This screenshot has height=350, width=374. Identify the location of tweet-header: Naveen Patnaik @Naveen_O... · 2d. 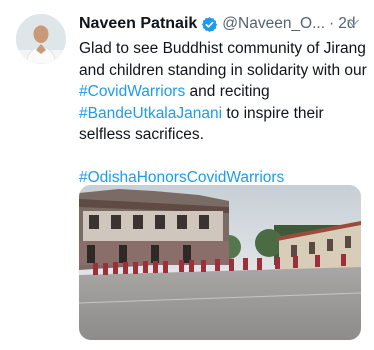
(222, 24).